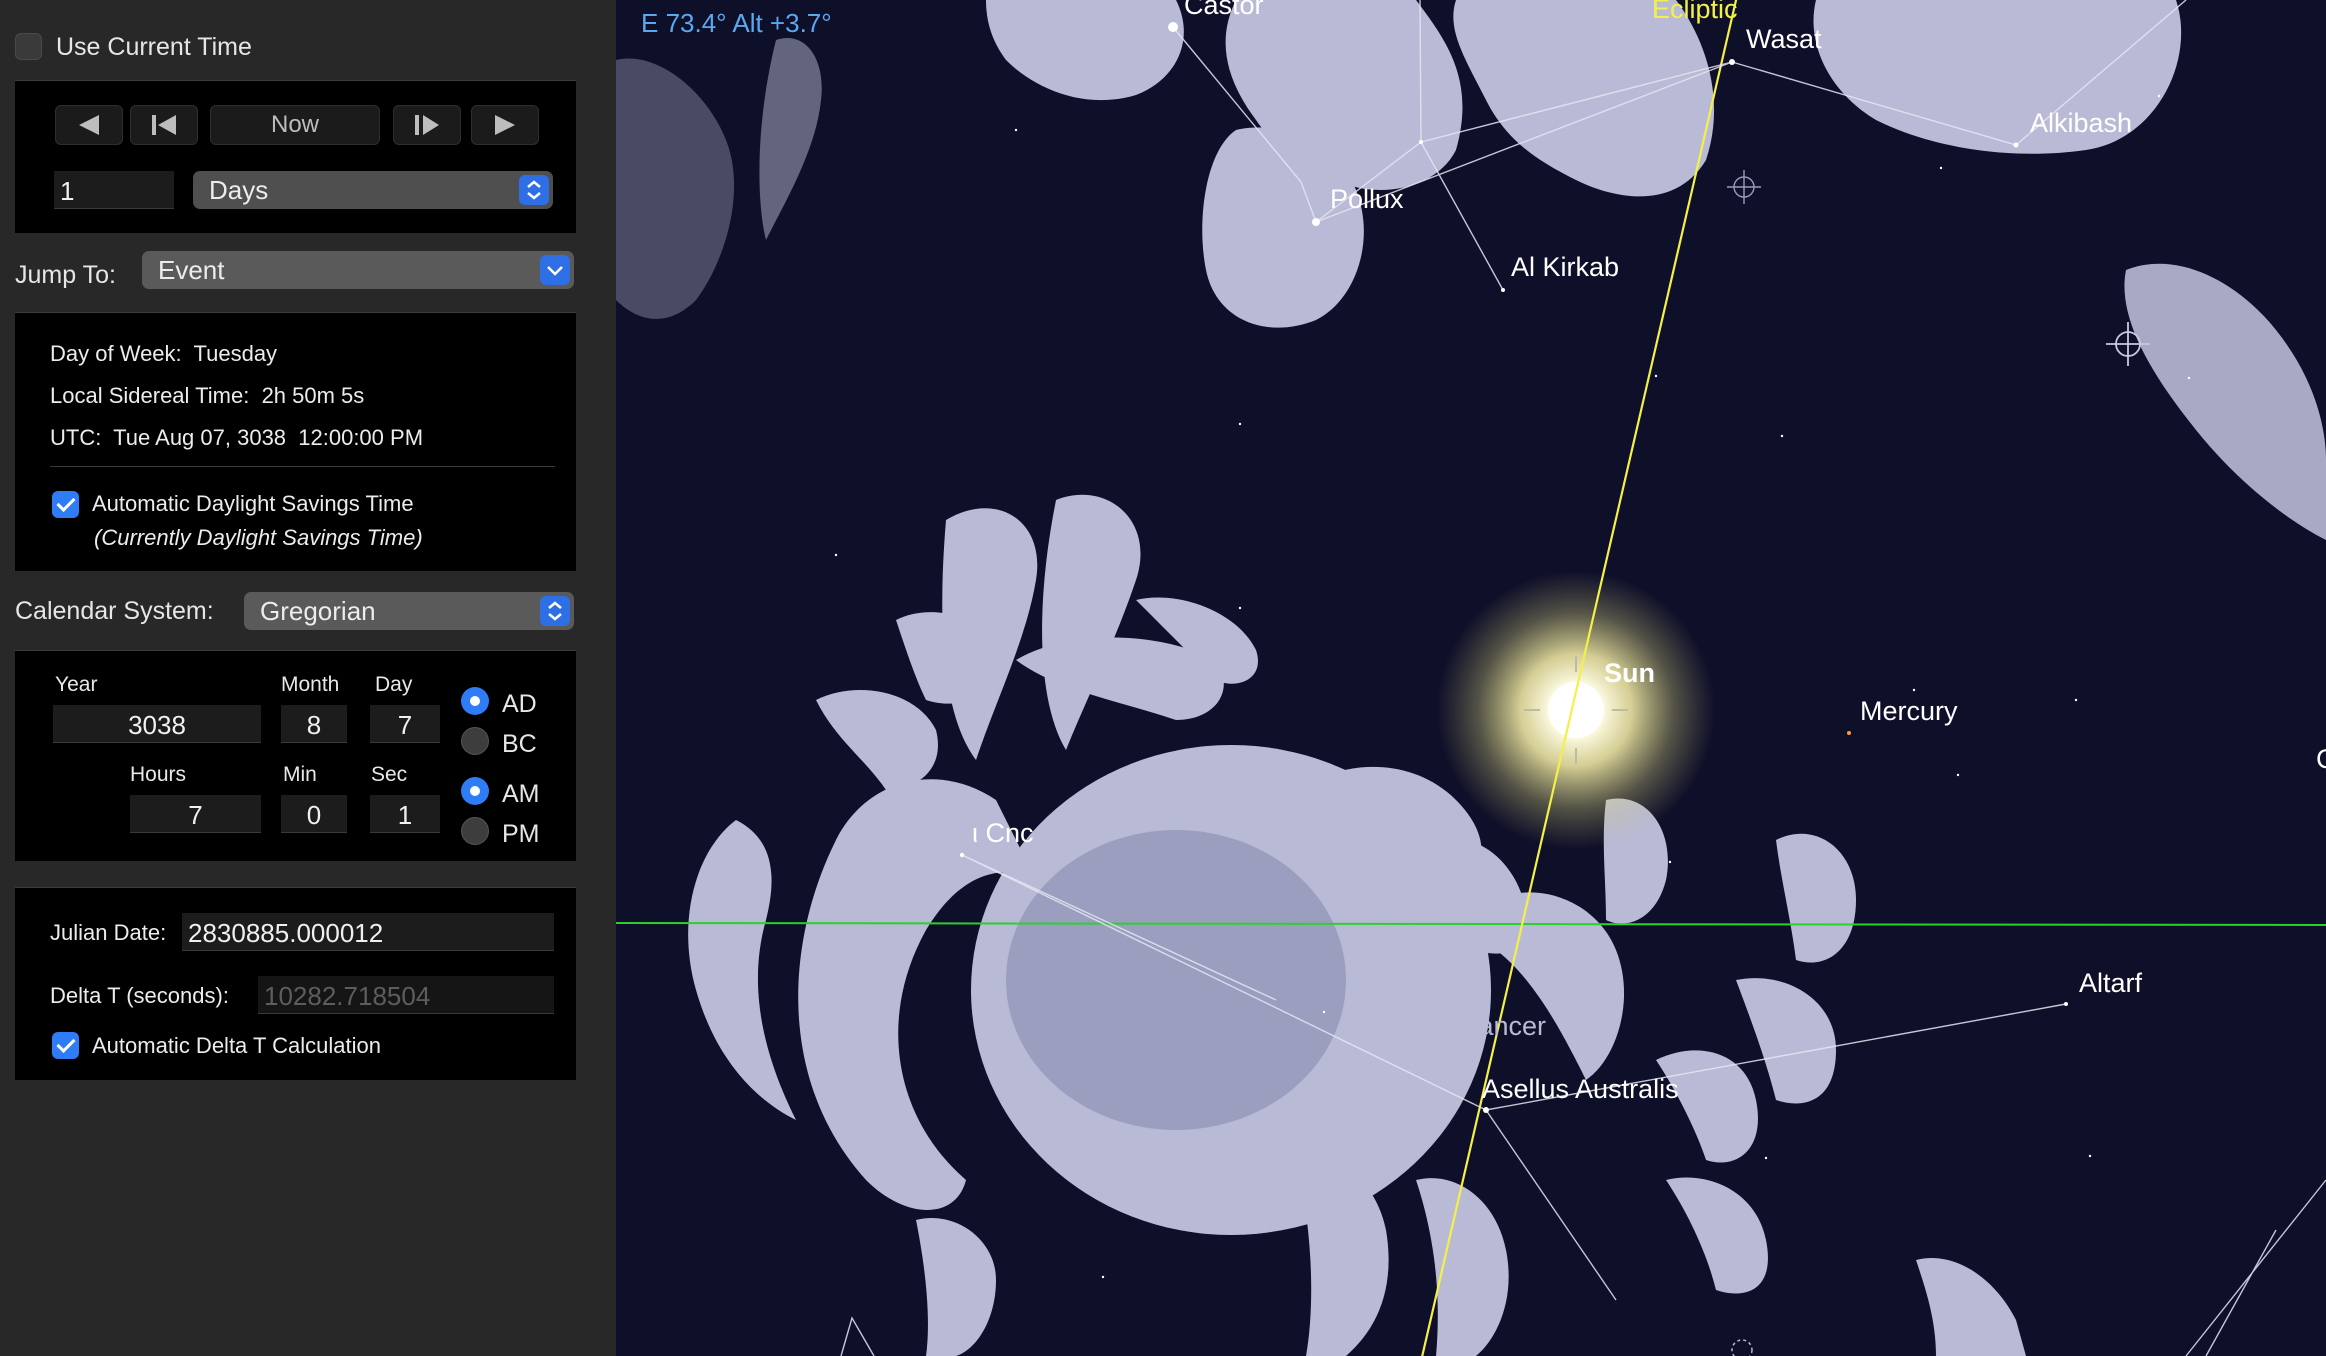  I want to click on pm-radio, so click(475, 831).